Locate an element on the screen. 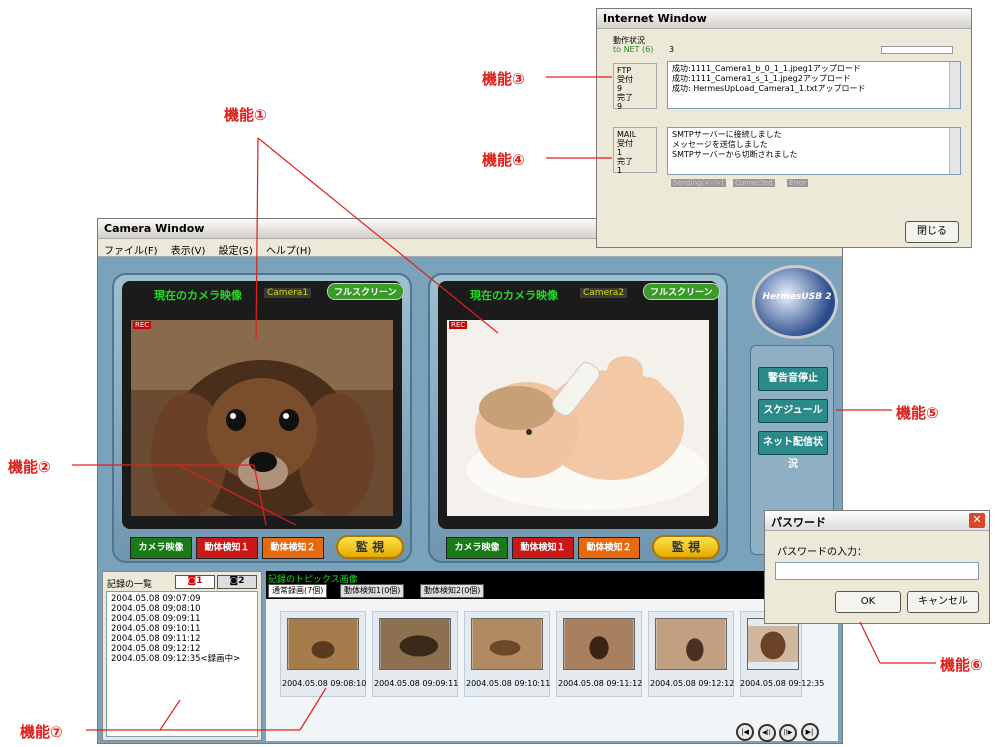 Image resolution: width=1008 pixels, height=747 pixels. first-frame-button: |◀ is located at coordinates (745, 732).